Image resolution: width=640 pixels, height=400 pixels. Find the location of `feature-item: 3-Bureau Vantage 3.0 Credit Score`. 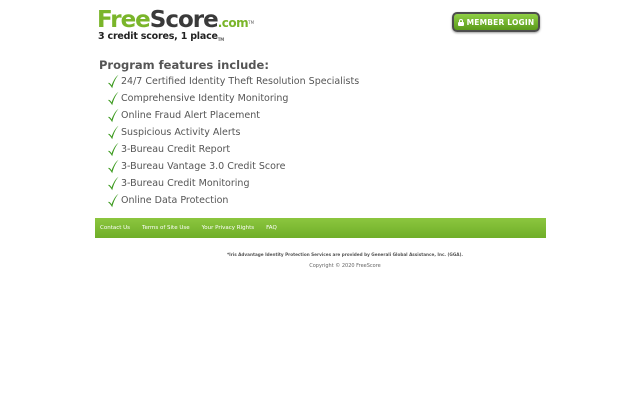

feature-item: 3-Bureau Vantage 3.0 Credit Score is located at coordinates (233, 165).